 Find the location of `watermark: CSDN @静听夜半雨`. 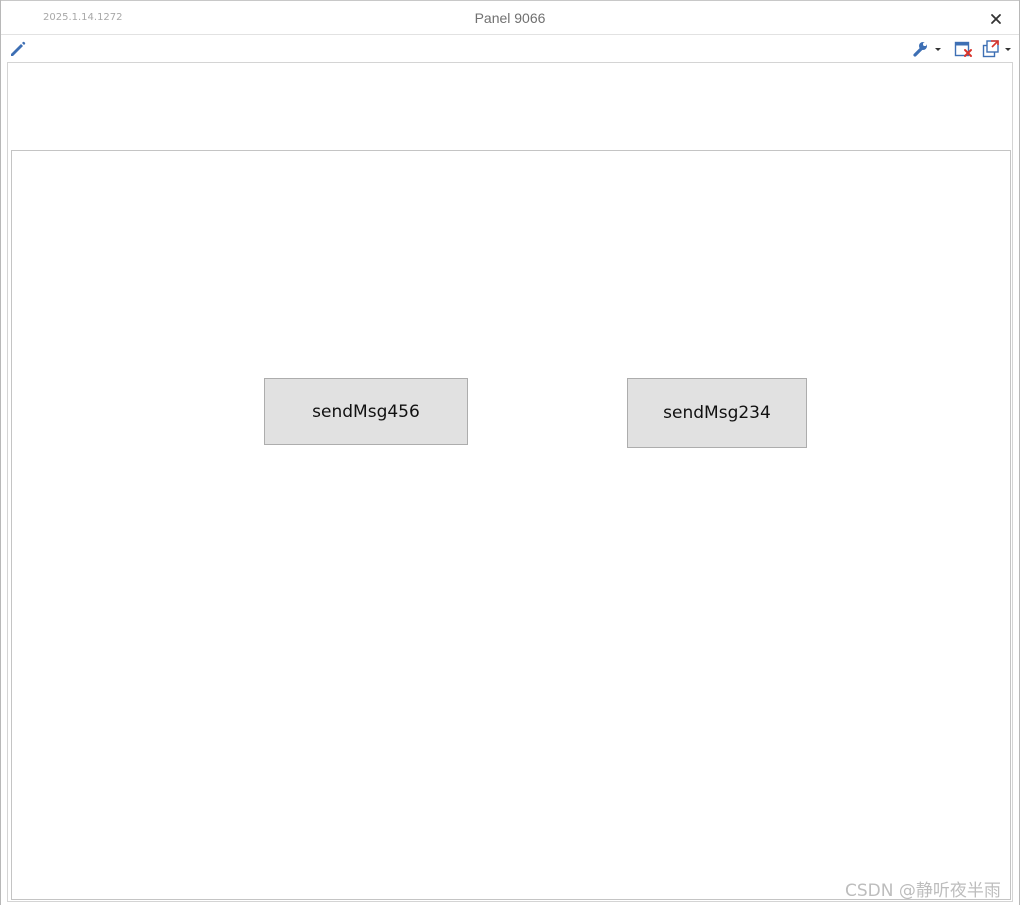

watermark: CSDN @静听夜半雨 is located at coordinates (923, 891).